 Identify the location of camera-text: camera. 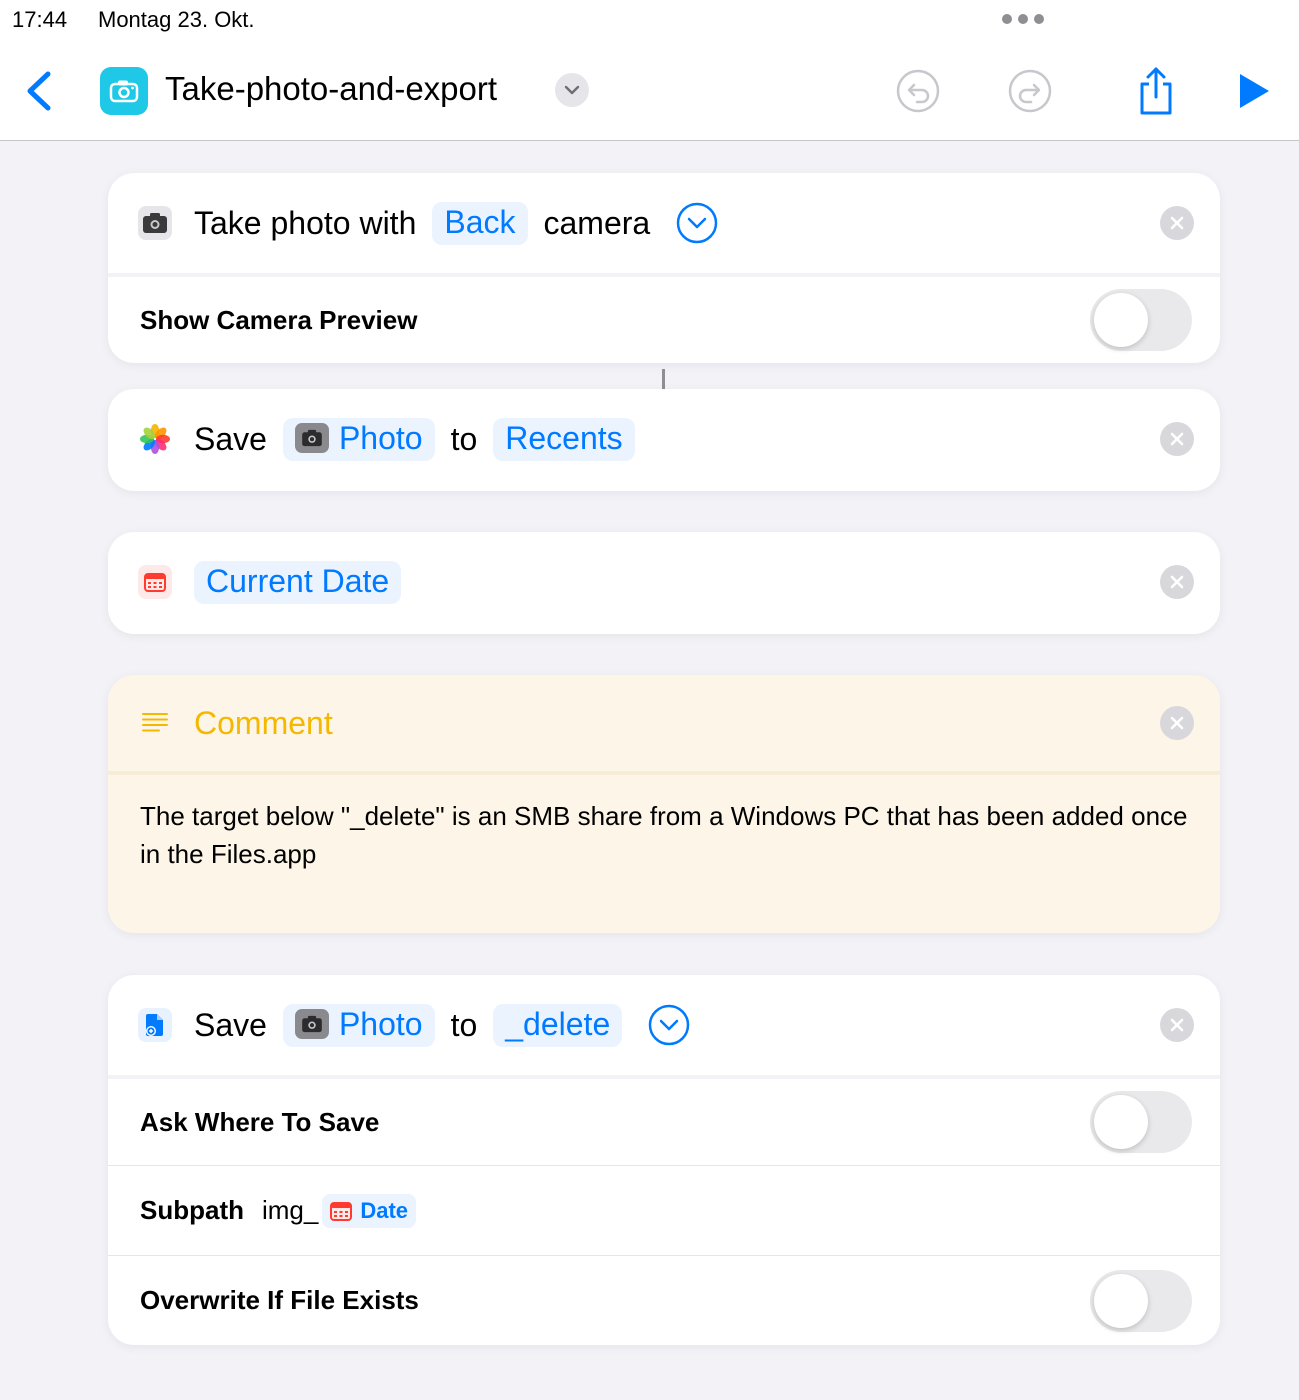
(597, 222).